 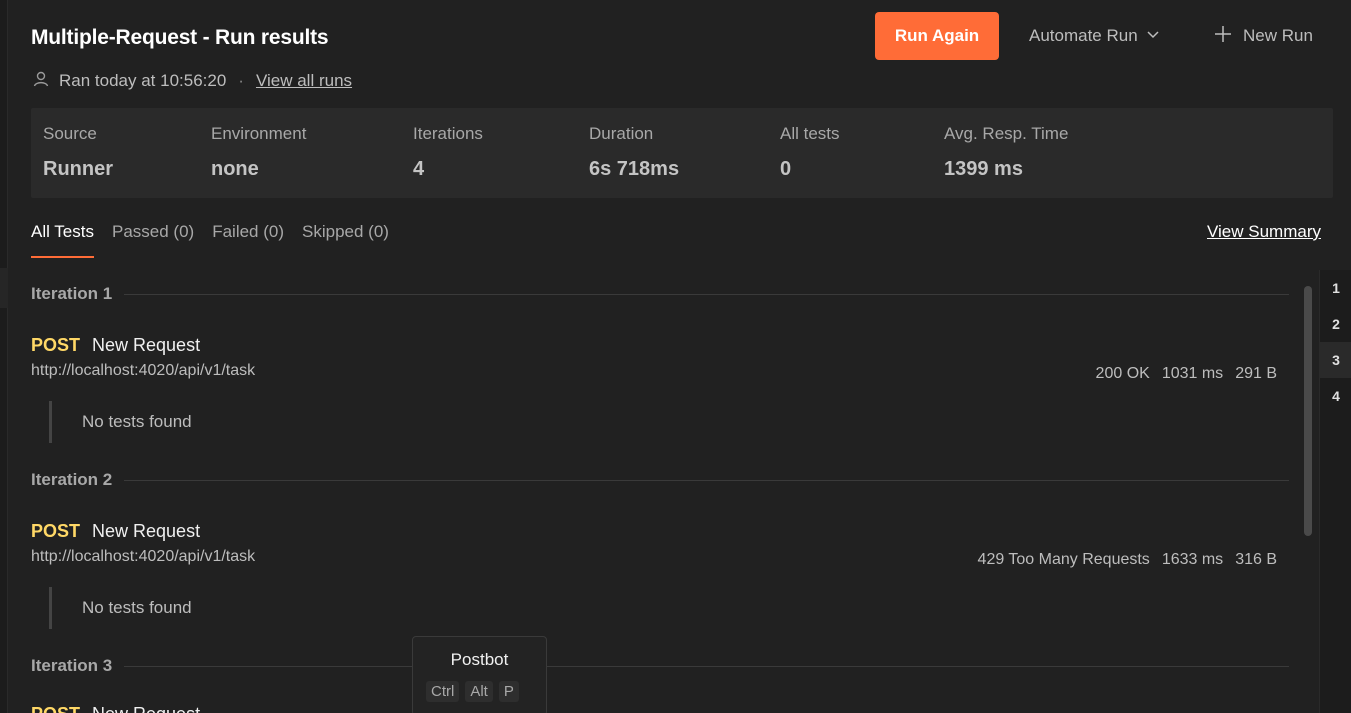 I want to click on results-scrollbar, so click(x=1308, y=411).